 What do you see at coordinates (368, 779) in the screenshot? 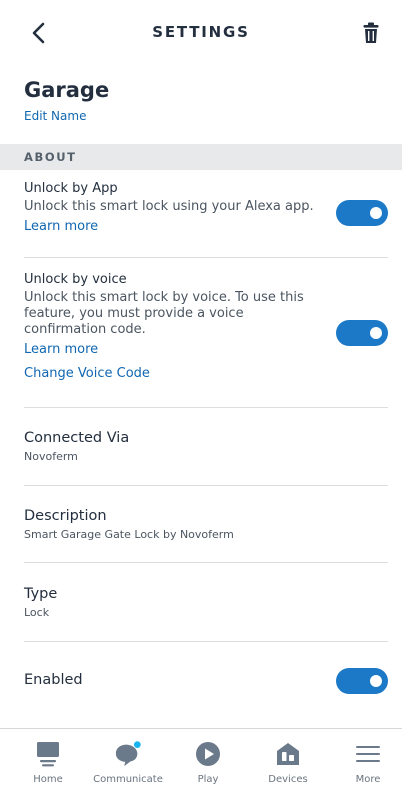
I see `tab-more-label: More` at bounding box center [368, 779].